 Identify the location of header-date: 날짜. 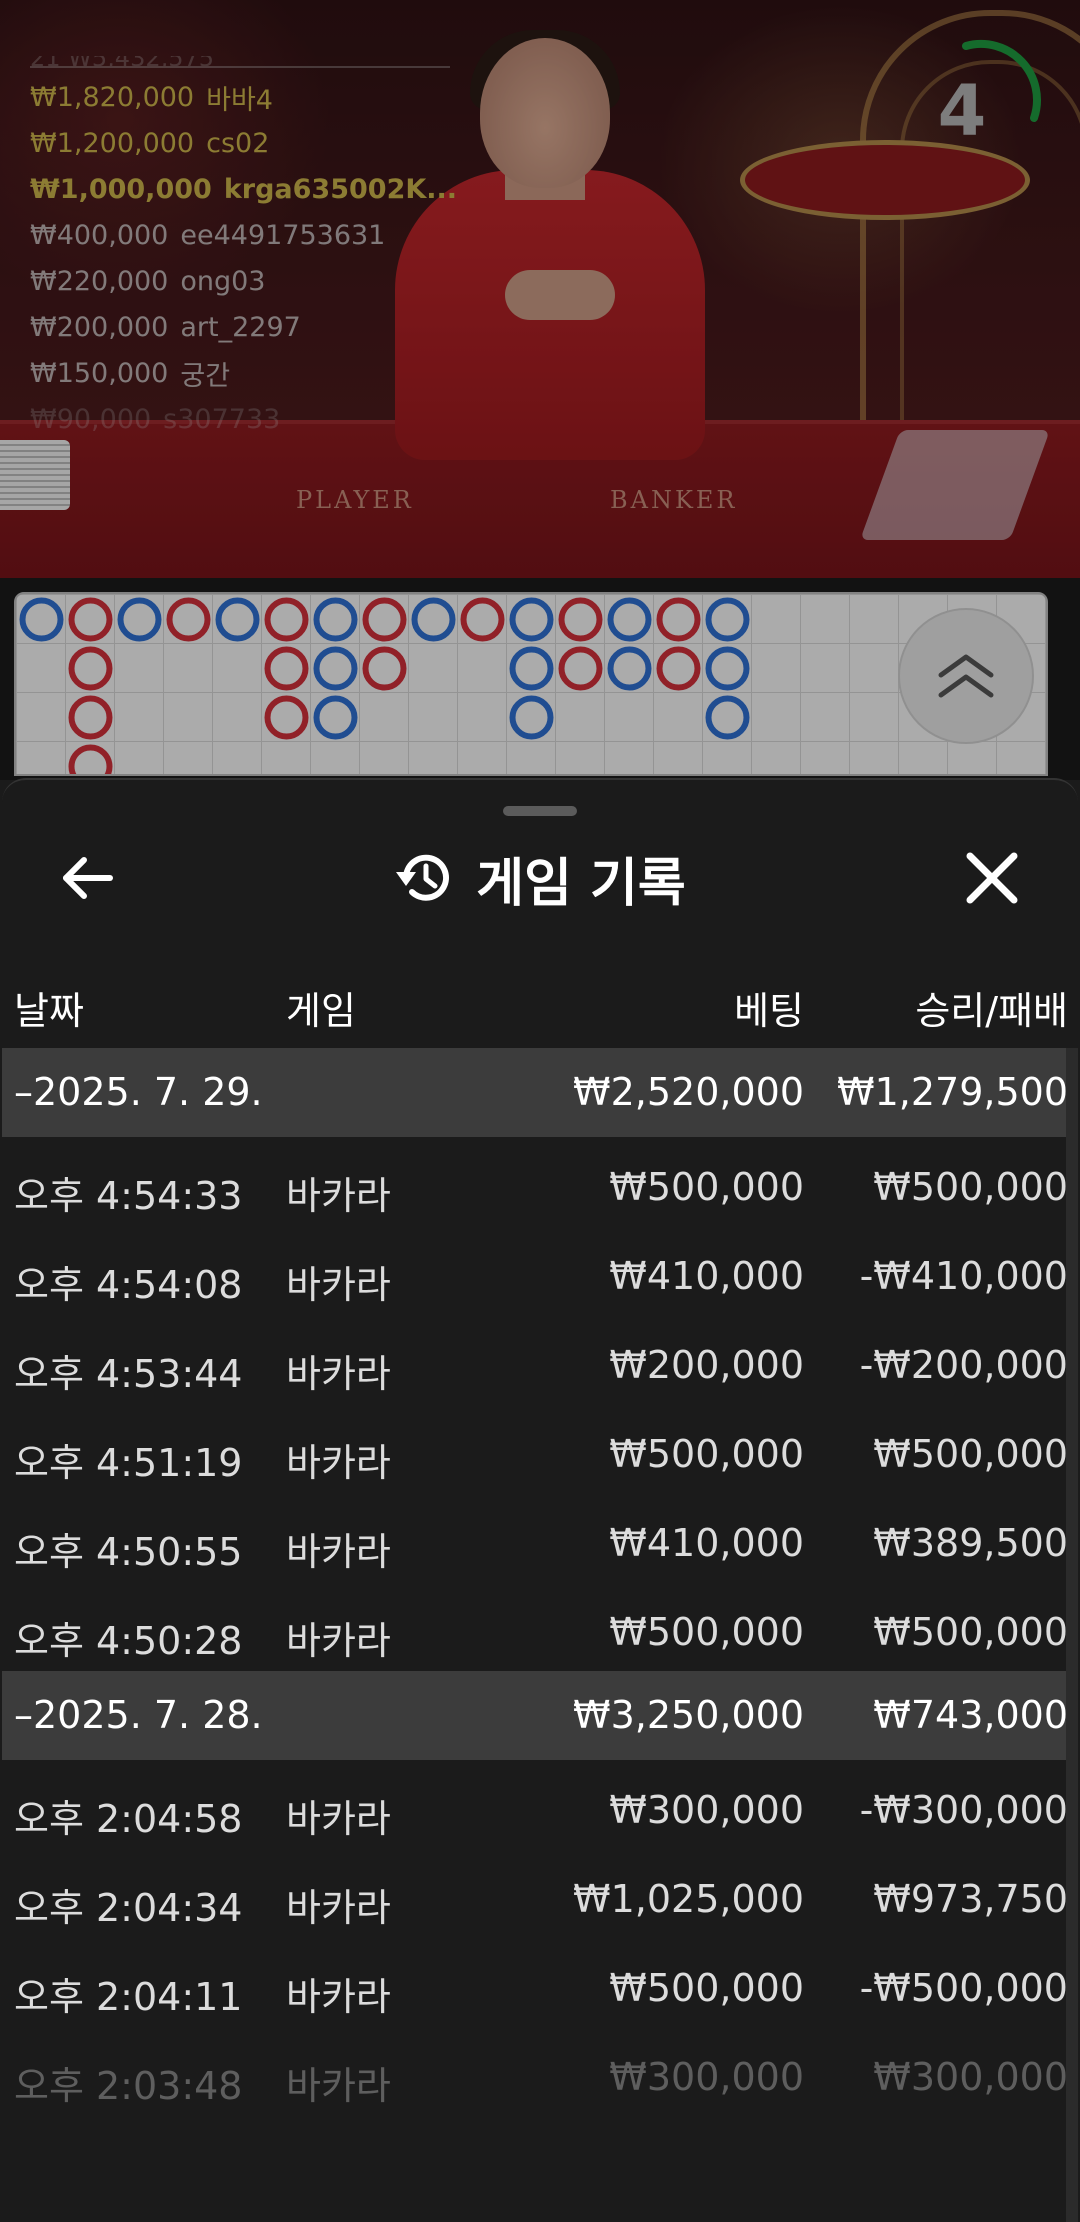
(49, 1011).